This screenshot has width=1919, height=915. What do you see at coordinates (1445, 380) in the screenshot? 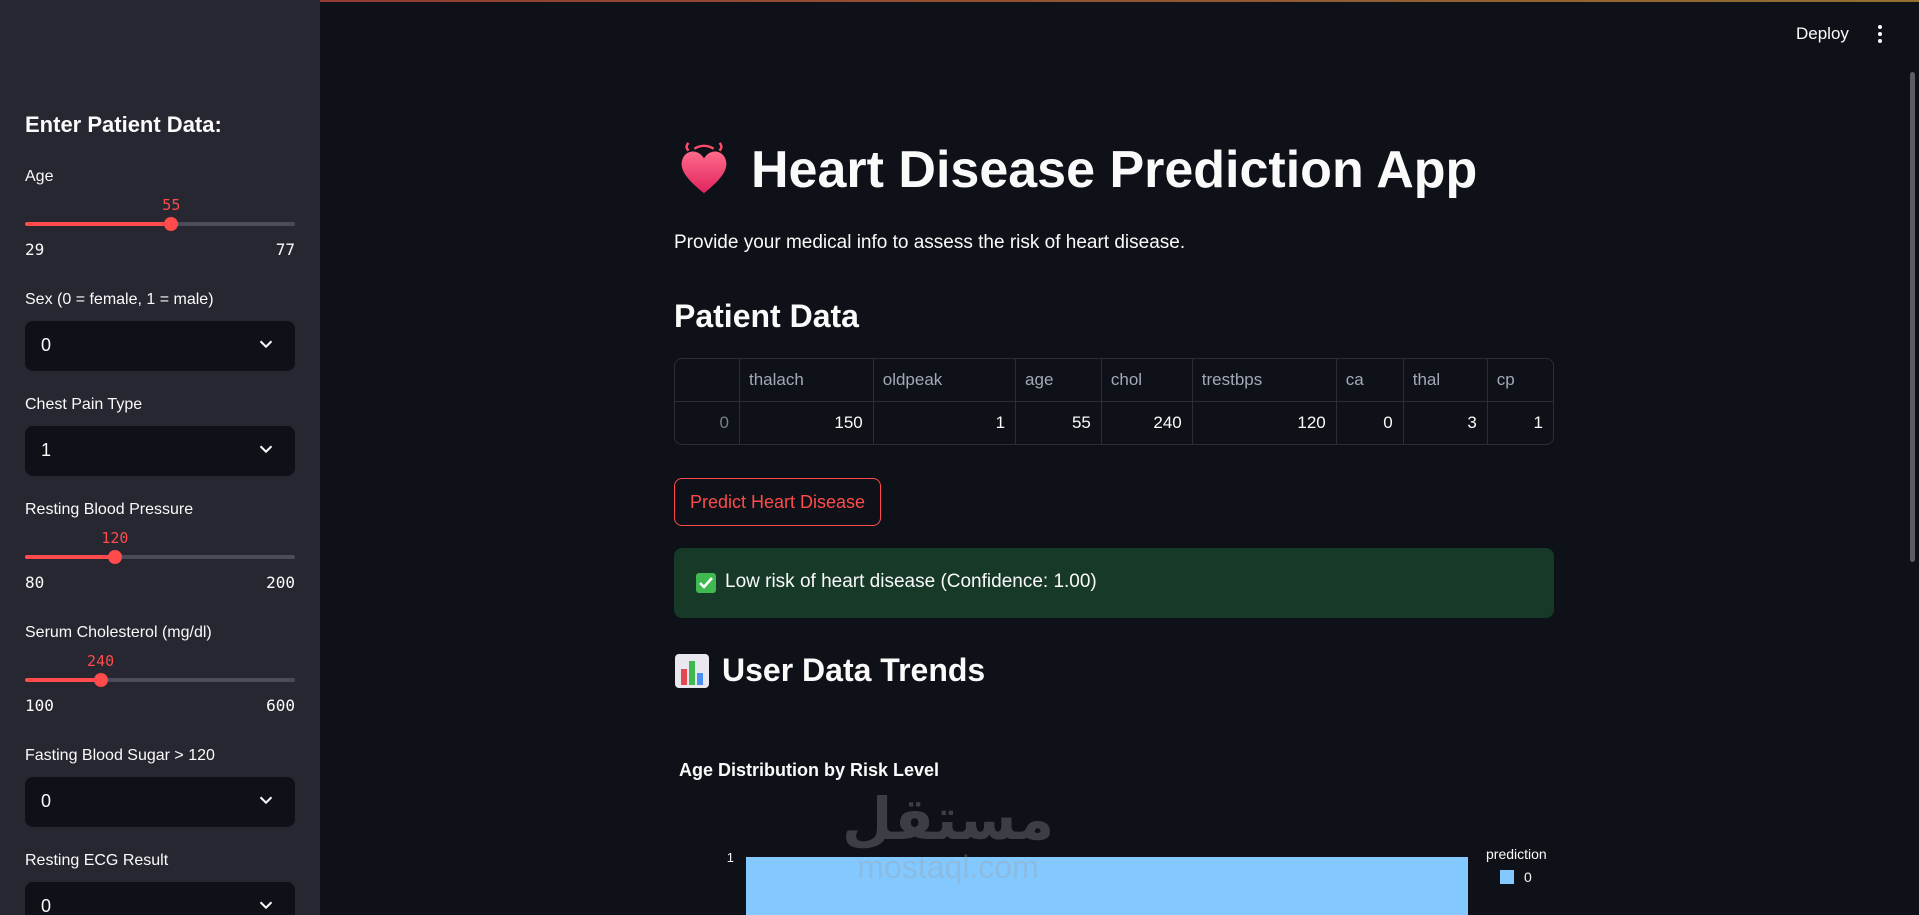
I see `table-header-cell: thal` at bounding box center [1445, 380].